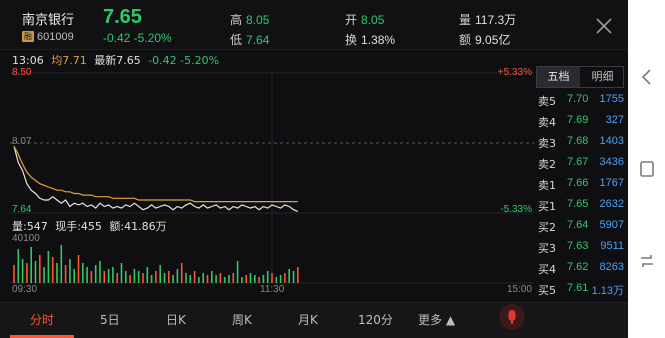  What do you see at coordinates (578, 267) in the screenshot?
I see `book-price: 7.62` at bounding box center [578, 267].